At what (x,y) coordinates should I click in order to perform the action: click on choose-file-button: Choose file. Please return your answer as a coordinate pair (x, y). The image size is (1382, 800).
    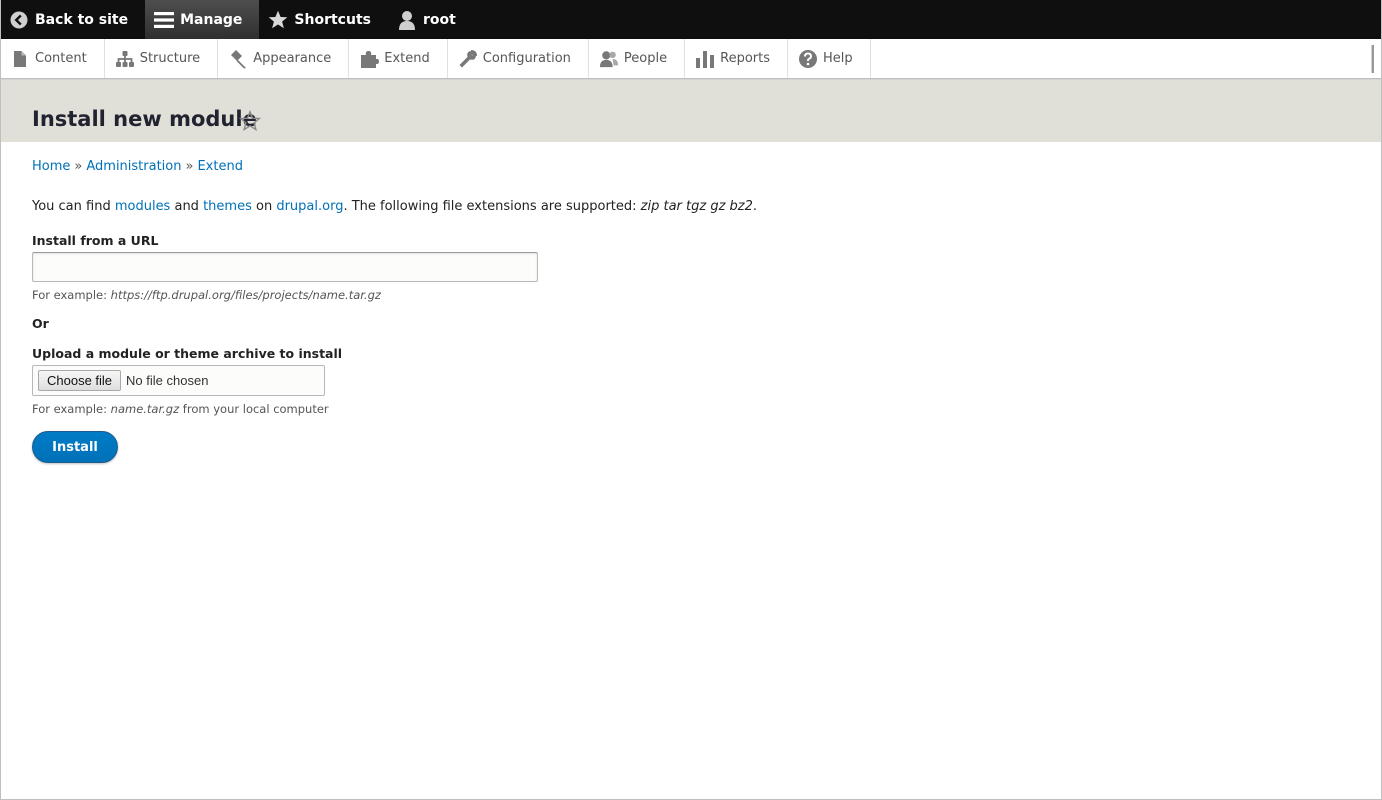
    Looking at the image, I should click on (80, 380).